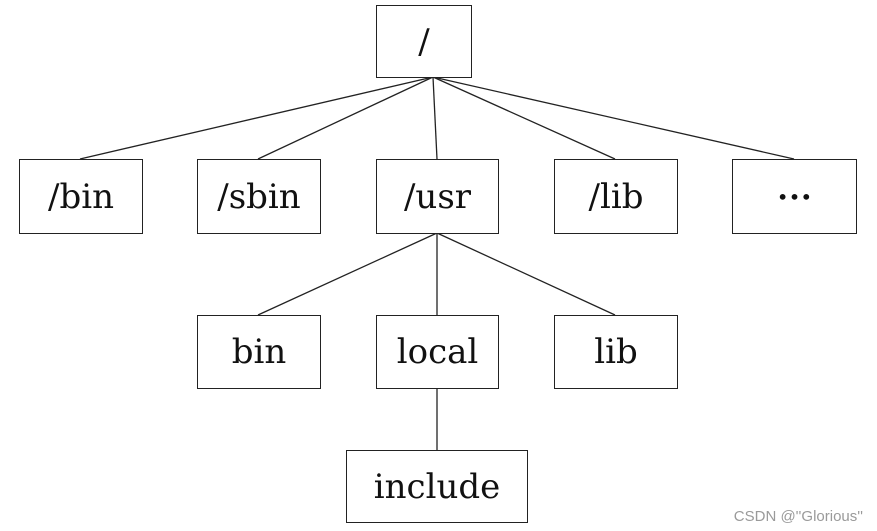  Describe the element at coordinates (794, 196) in the screenshot. I see `node-more: •••` at that location.